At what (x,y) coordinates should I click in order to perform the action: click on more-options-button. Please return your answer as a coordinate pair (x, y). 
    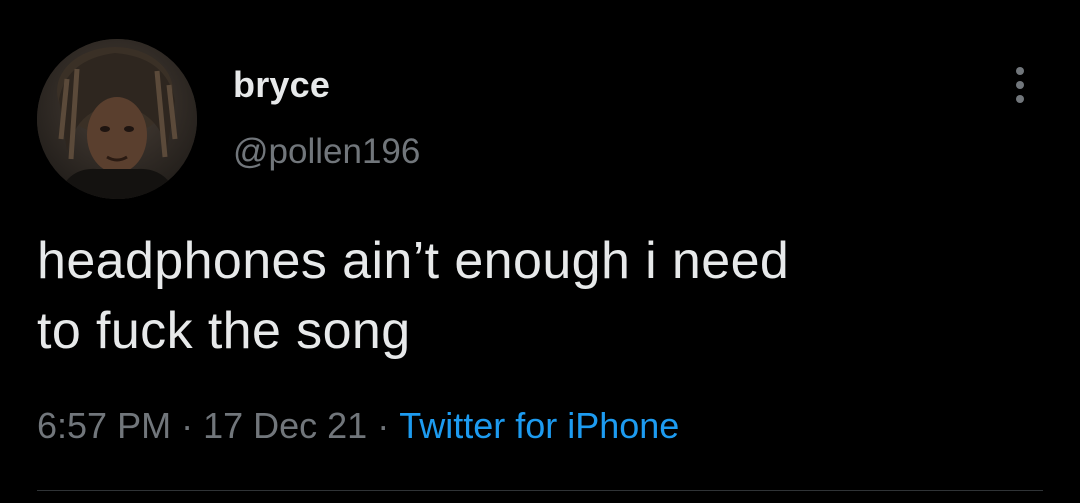
    Looking at the image, I should click on (1020, 85).